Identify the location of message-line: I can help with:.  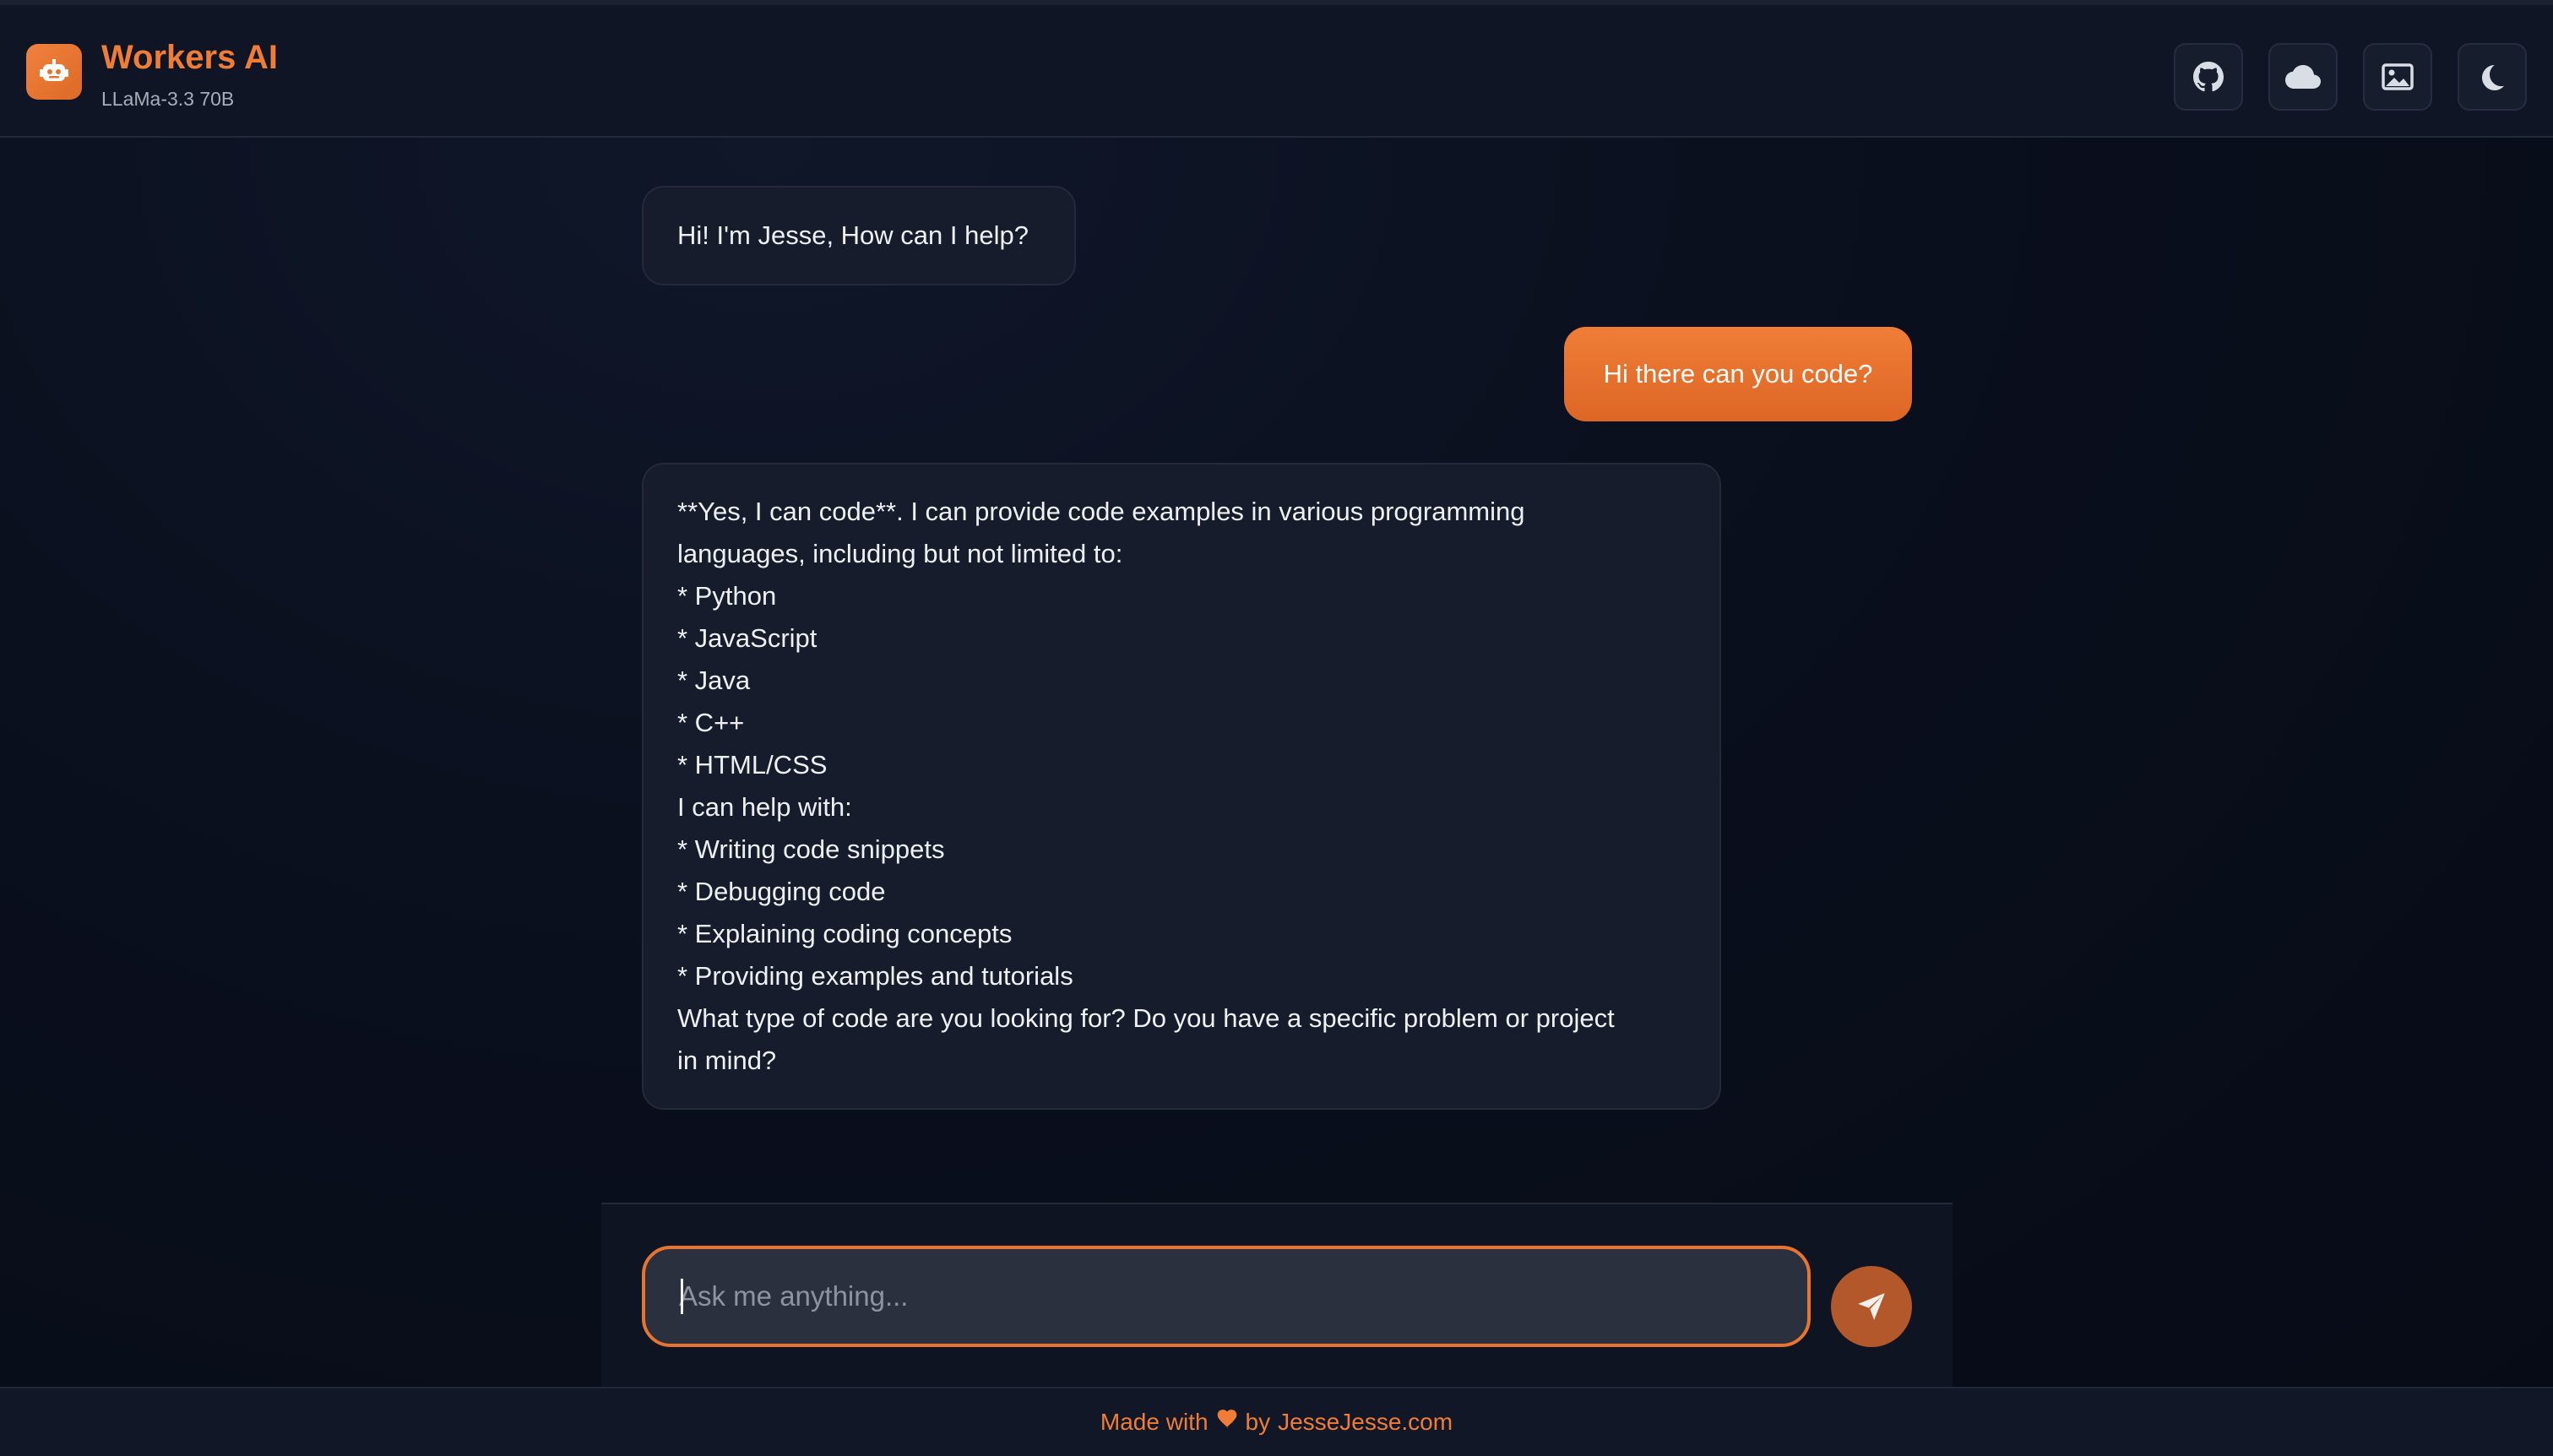
(764, 807).